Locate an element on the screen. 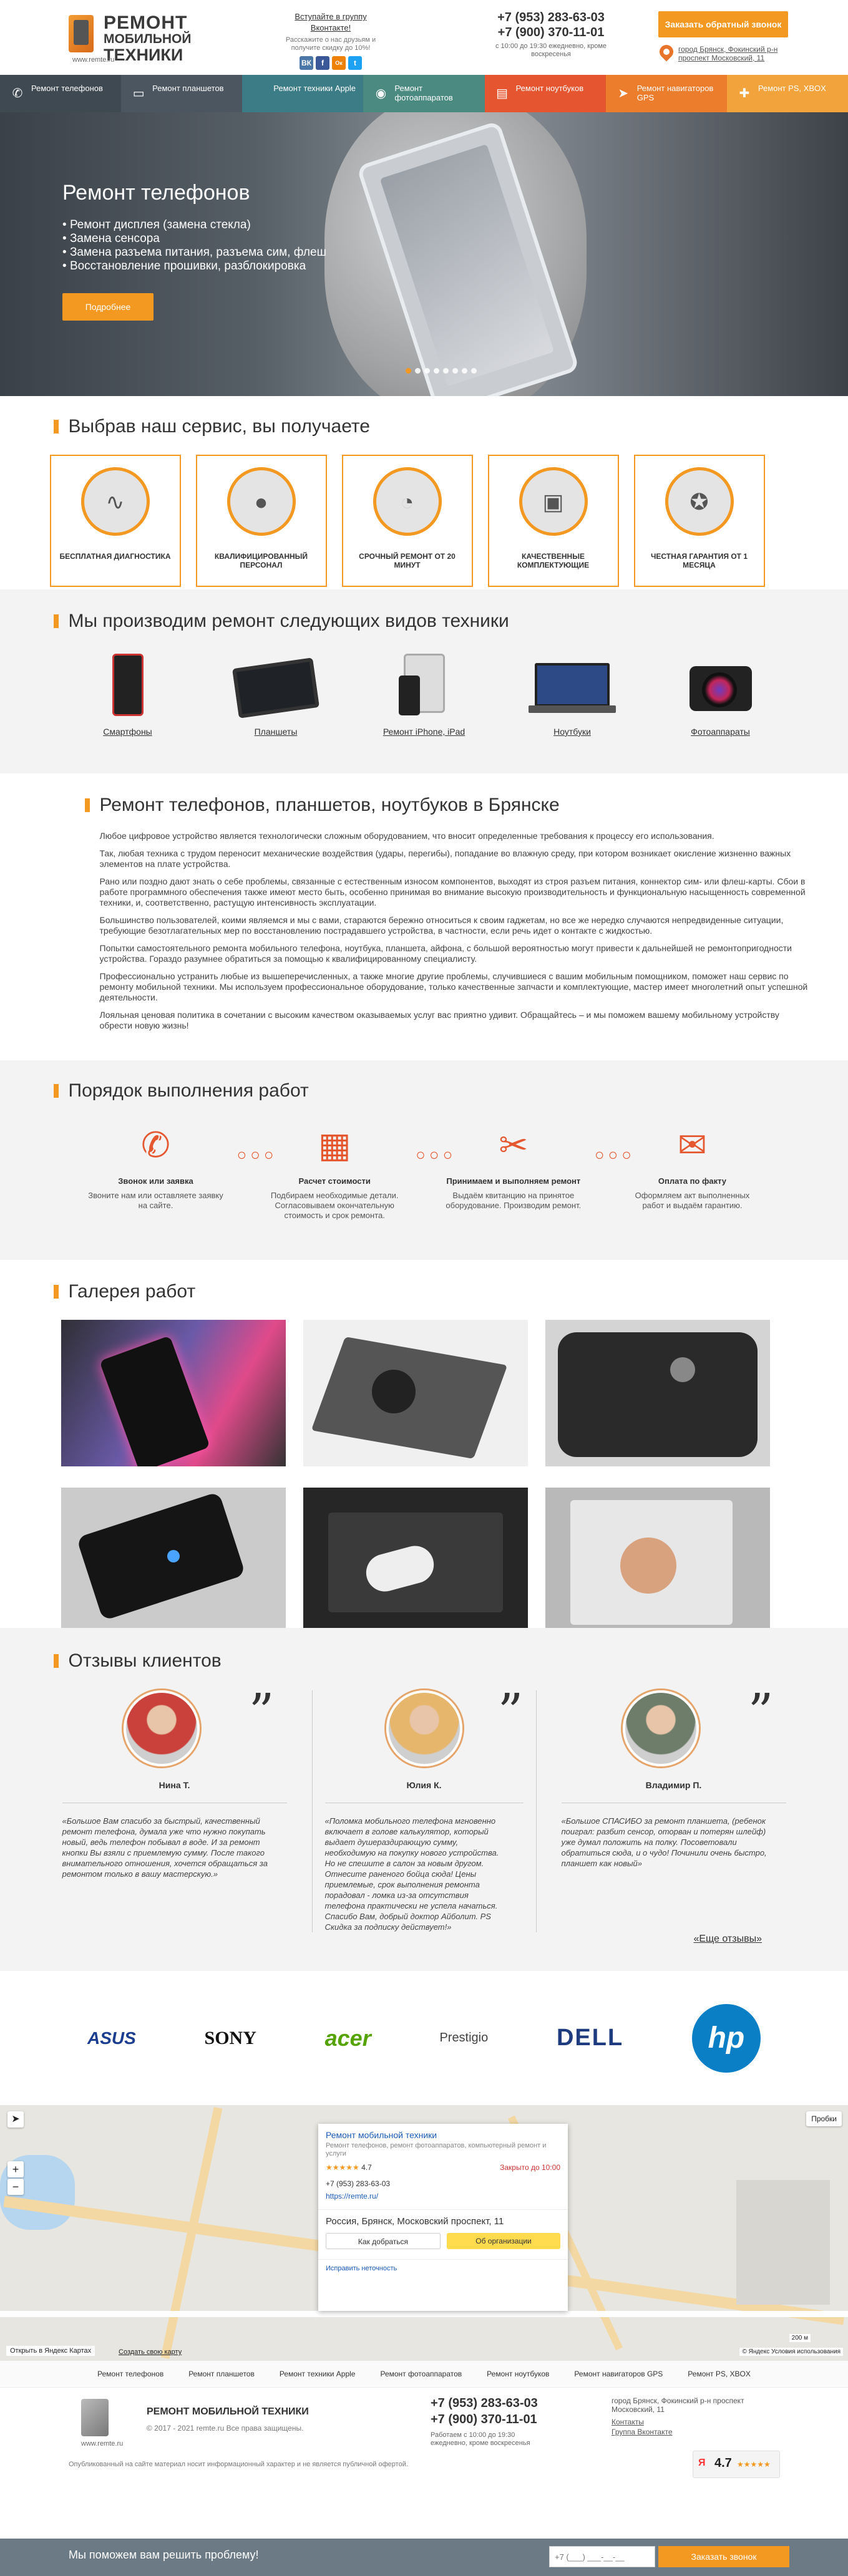 This screenshot has height=2576, width=848. nav-item: Ремонт техники Apple is located at coordinates (303, 93).